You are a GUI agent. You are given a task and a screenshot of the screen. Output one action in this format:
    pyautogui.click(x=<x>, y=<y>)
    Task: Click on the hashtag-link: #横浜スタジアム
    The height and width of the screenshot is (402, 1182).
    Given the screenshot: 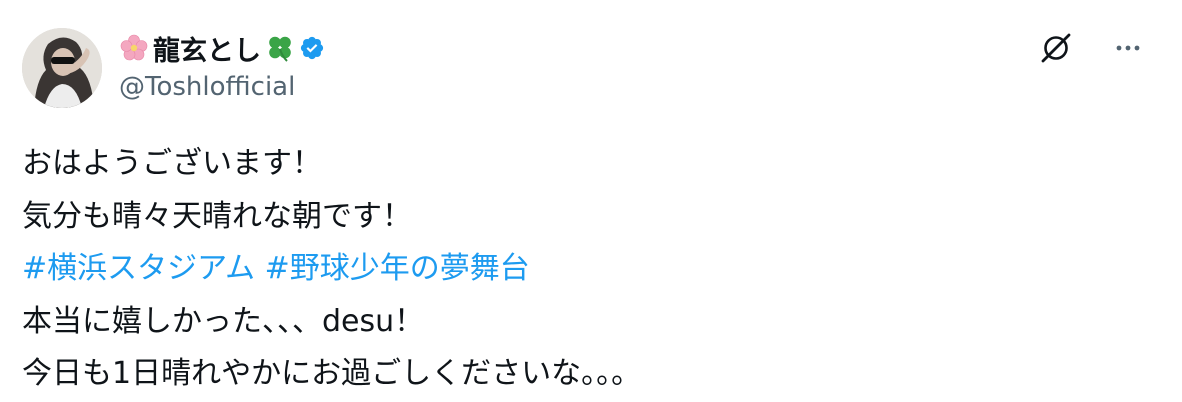 What is the action you would take?
    pyautogui.click(x=138, y=268)
    